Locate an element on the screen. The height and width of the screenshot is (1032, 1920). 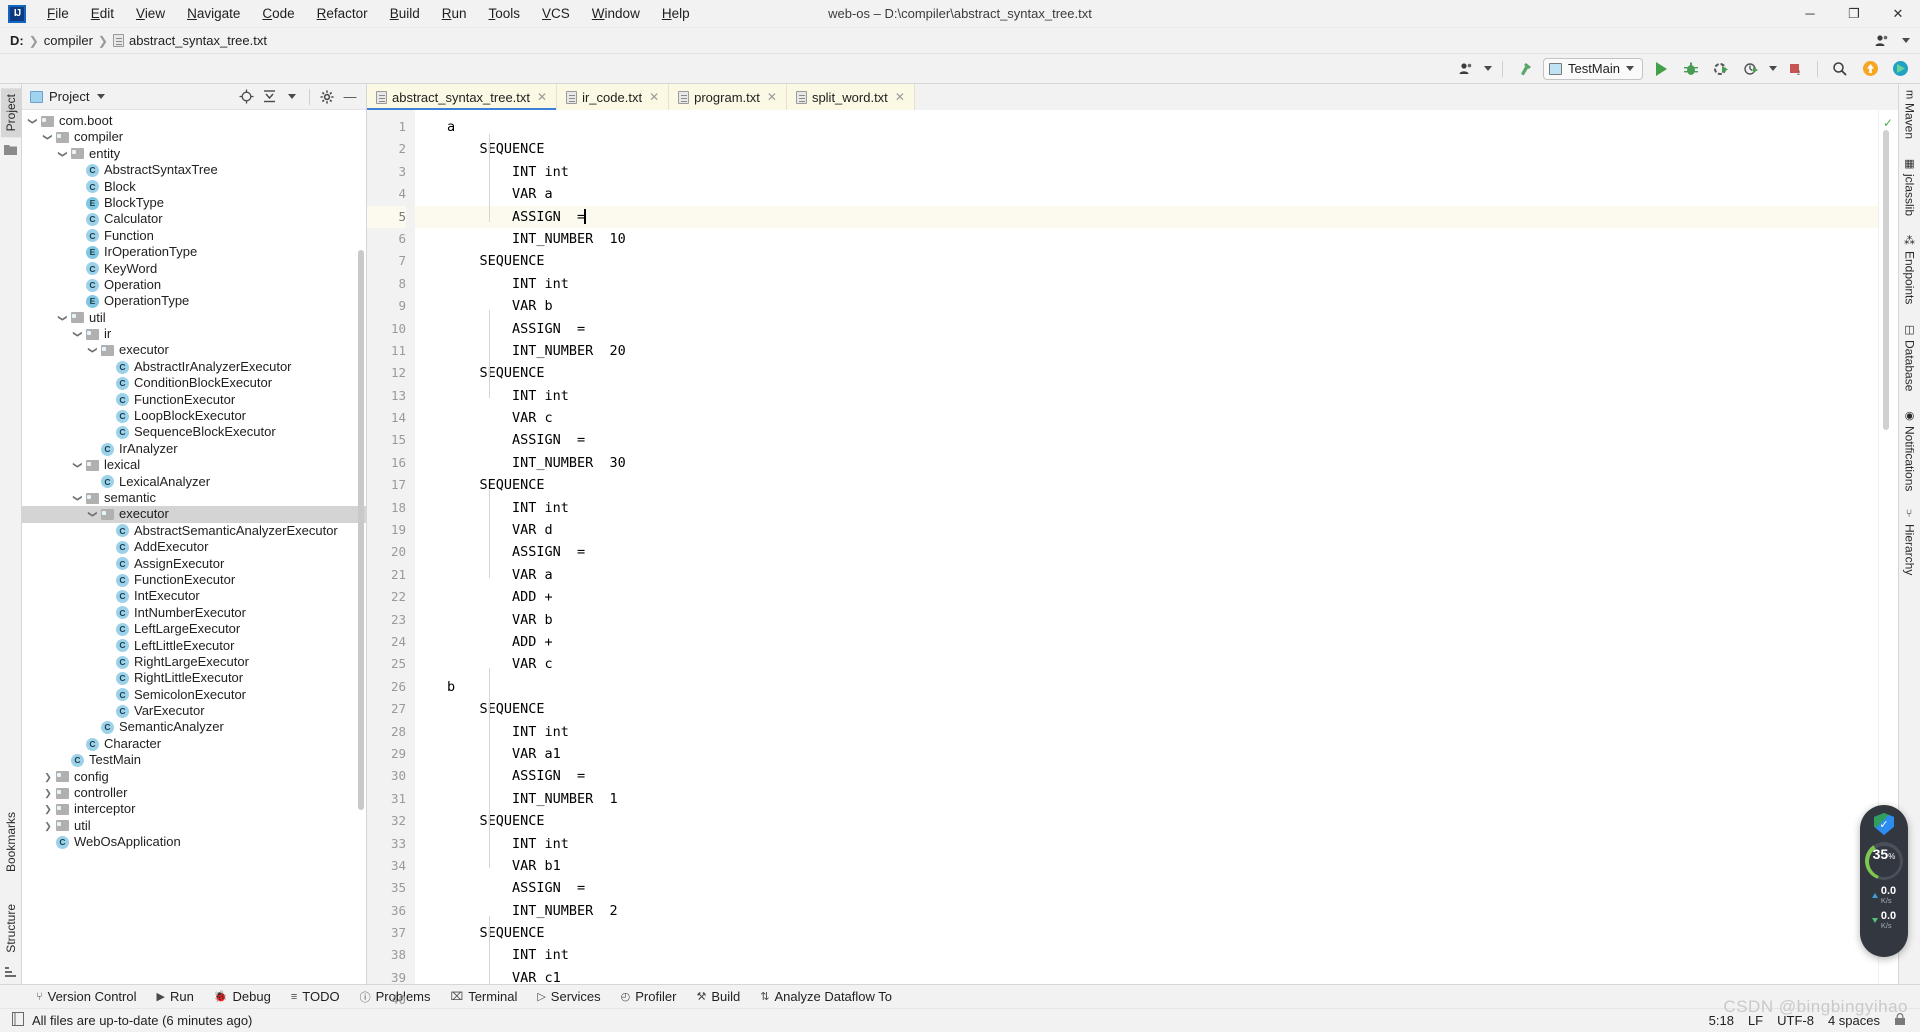
tree-node: C LexicalAnalyzer is located at coordinates (194, 482).